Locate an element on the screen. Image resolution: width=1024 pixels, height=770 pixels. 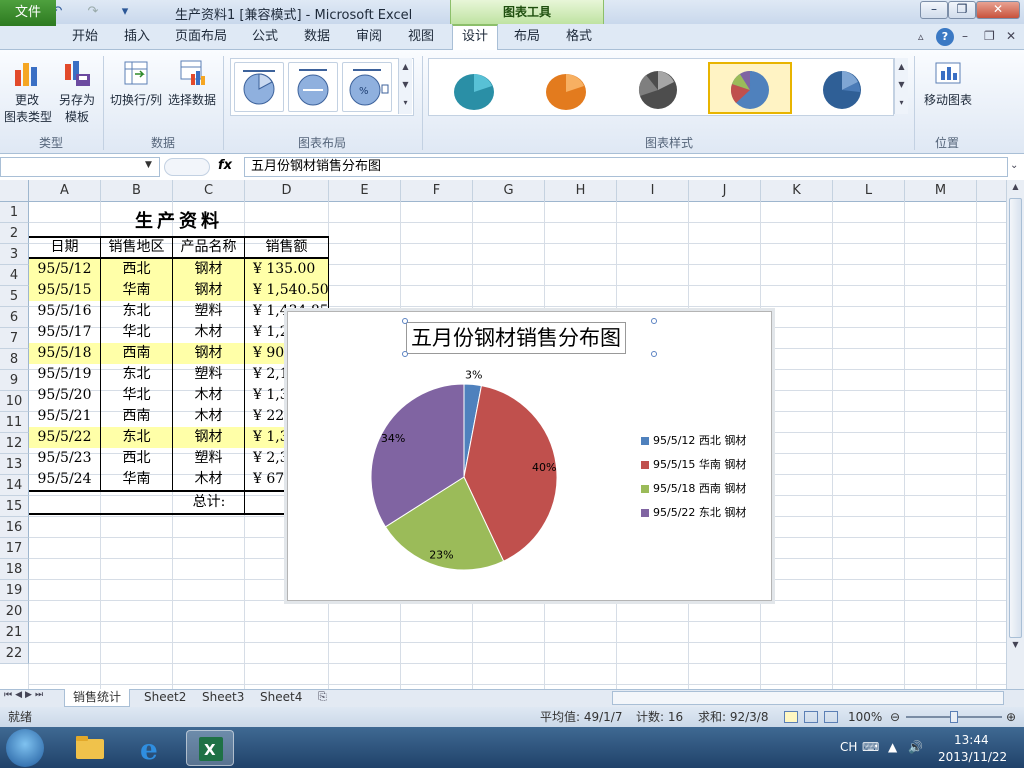
start-button-icon is located at coordinates (25, 748).